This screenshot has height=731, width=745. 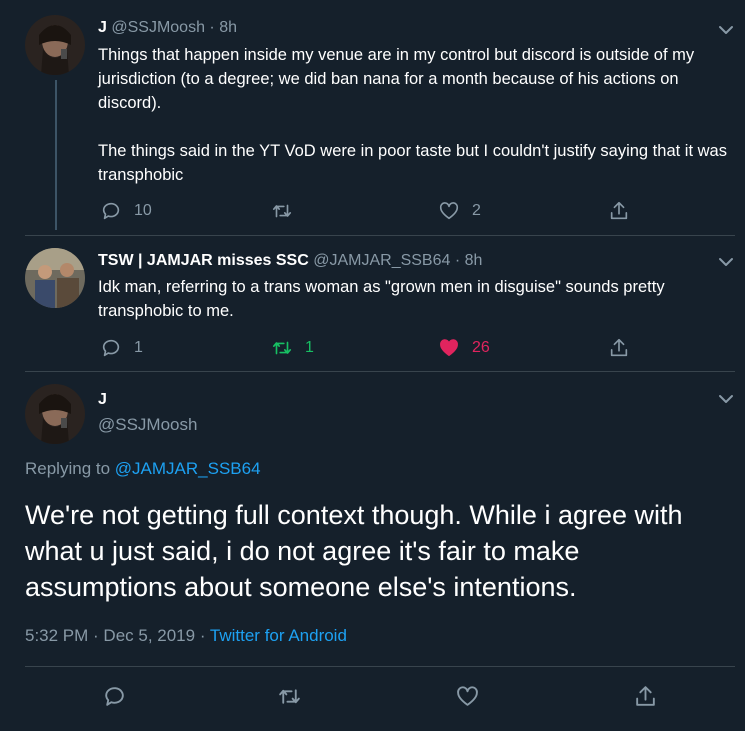 I want to click on user-handle: @JAMJAR_SSB64, so click(x=381, y=260).